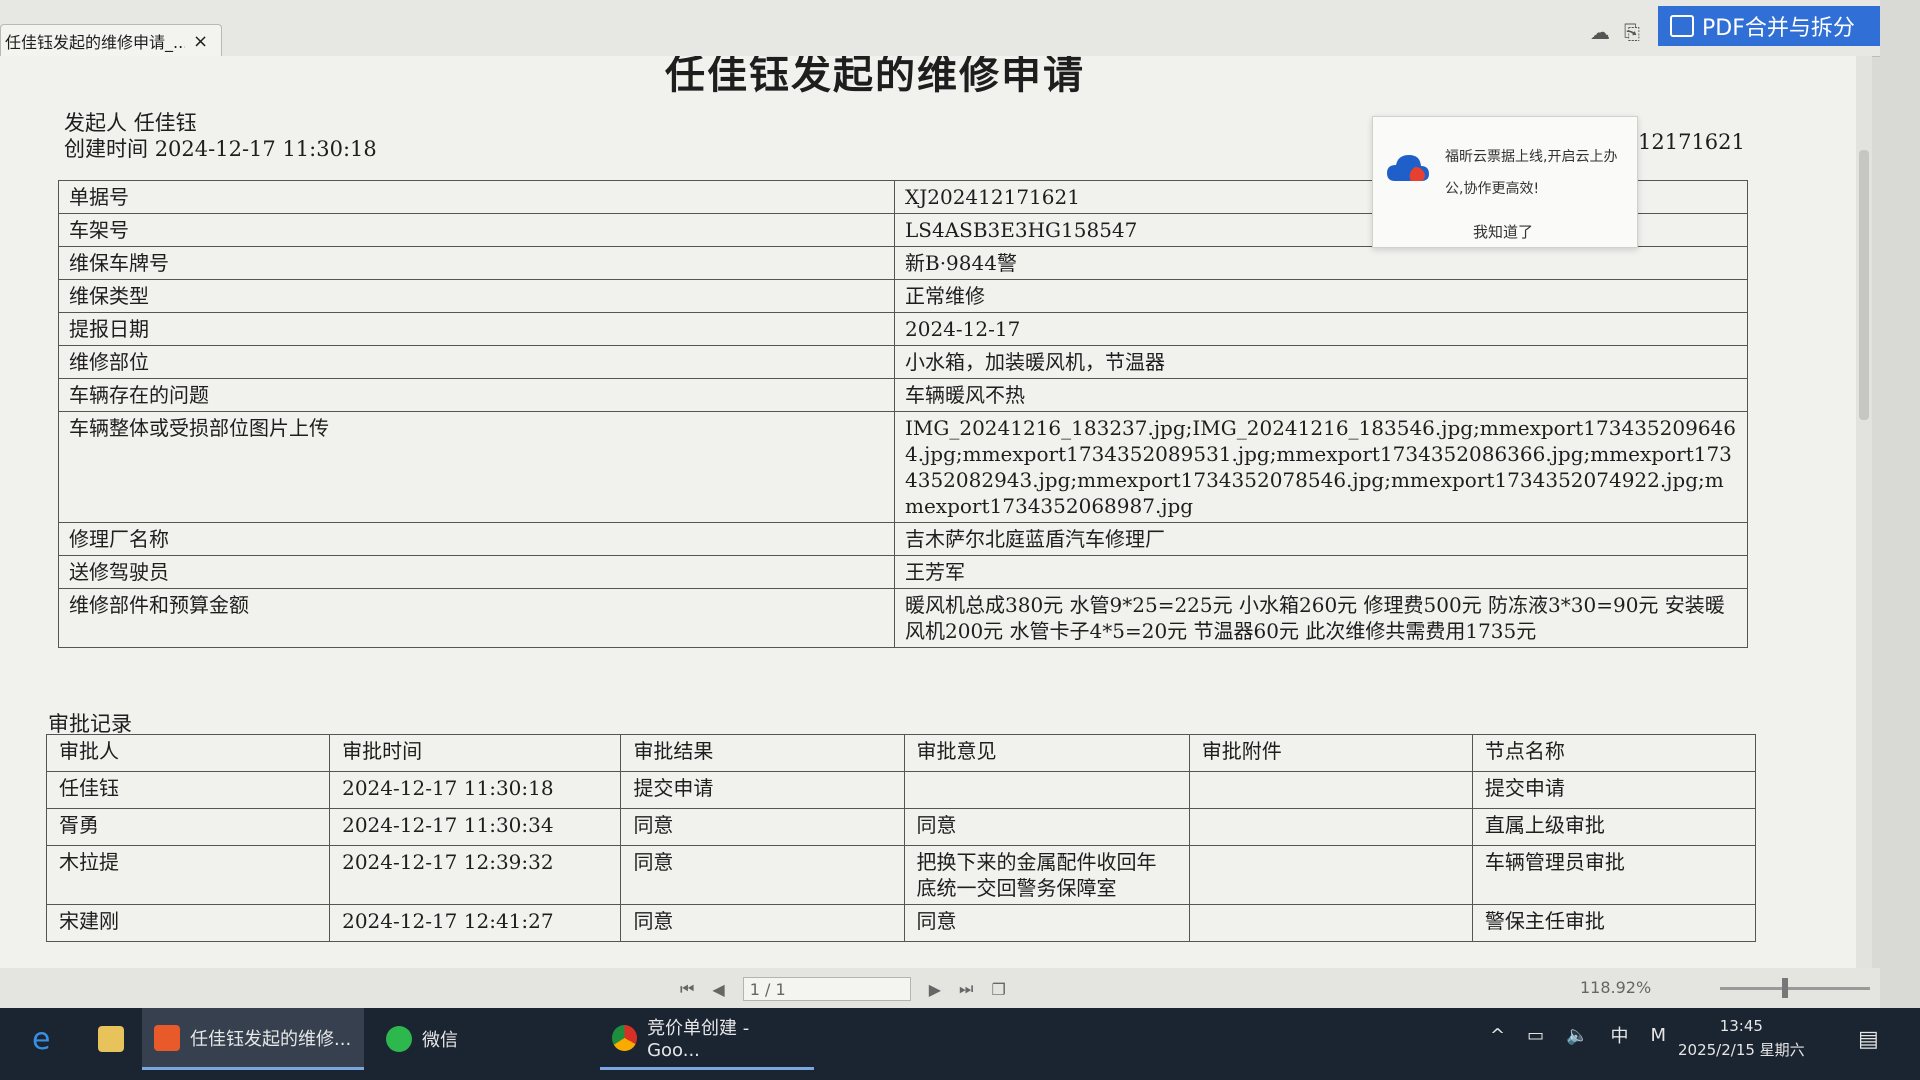 The width and height of the screenshot is (1920, 1080). What do you see at coordinates (1497, 1035) in the screenshot?
I see `chevron-up-icon: ^` at bounding box center [1497, 1035].